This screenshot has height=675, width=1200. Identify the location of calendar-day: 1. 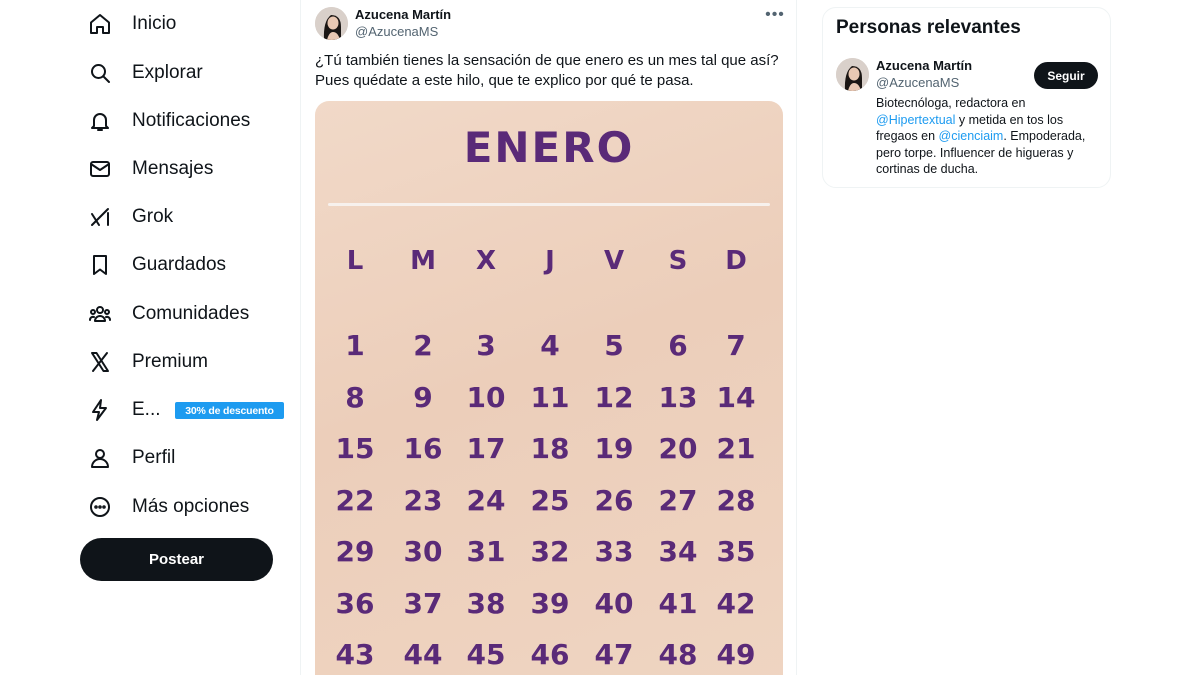
(355, 345).